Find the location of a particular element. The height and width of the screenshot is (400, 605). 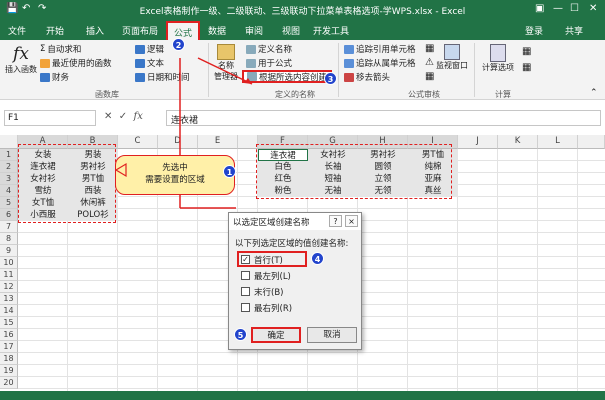

collapse-ribbon-icon: ⌃ is located at coordinates (594, 93).